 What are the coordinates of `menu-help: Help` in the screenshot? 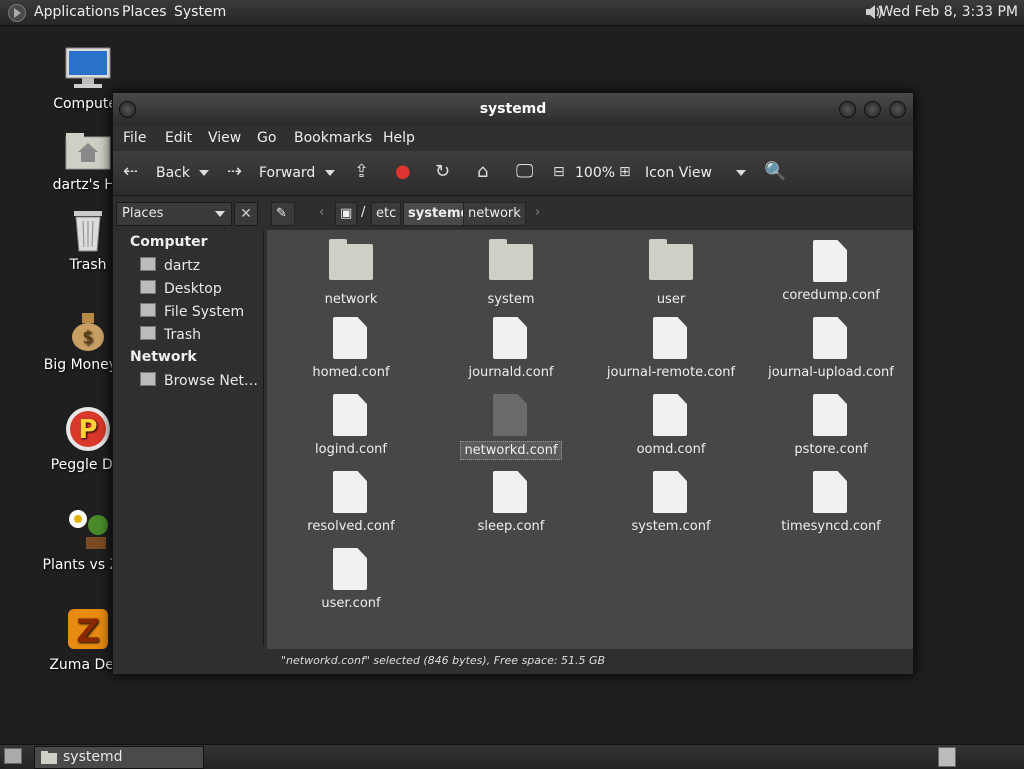 It's located at (399, 138).